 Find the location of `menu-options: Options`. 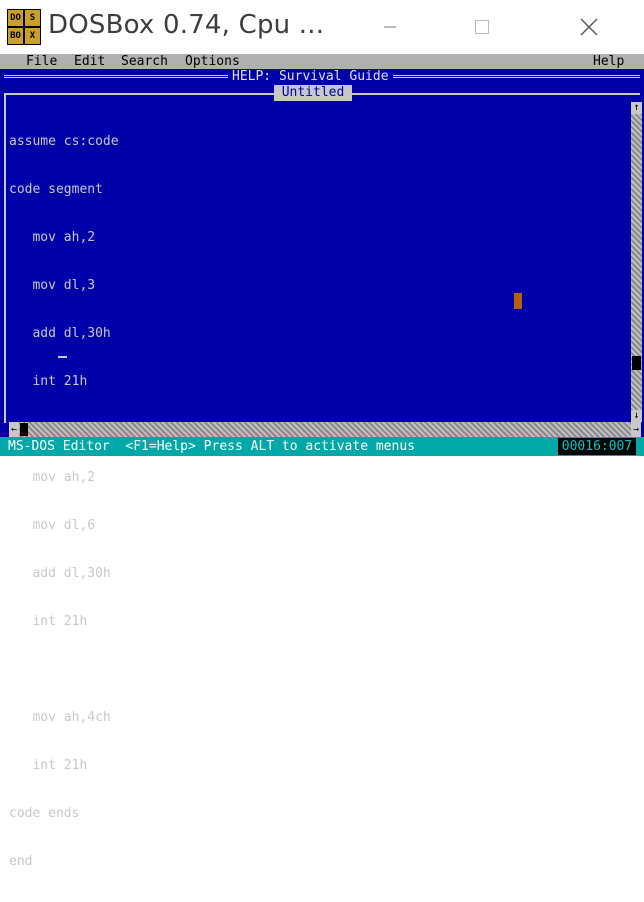

menu-options: Options is located at coordinates (212, 61).